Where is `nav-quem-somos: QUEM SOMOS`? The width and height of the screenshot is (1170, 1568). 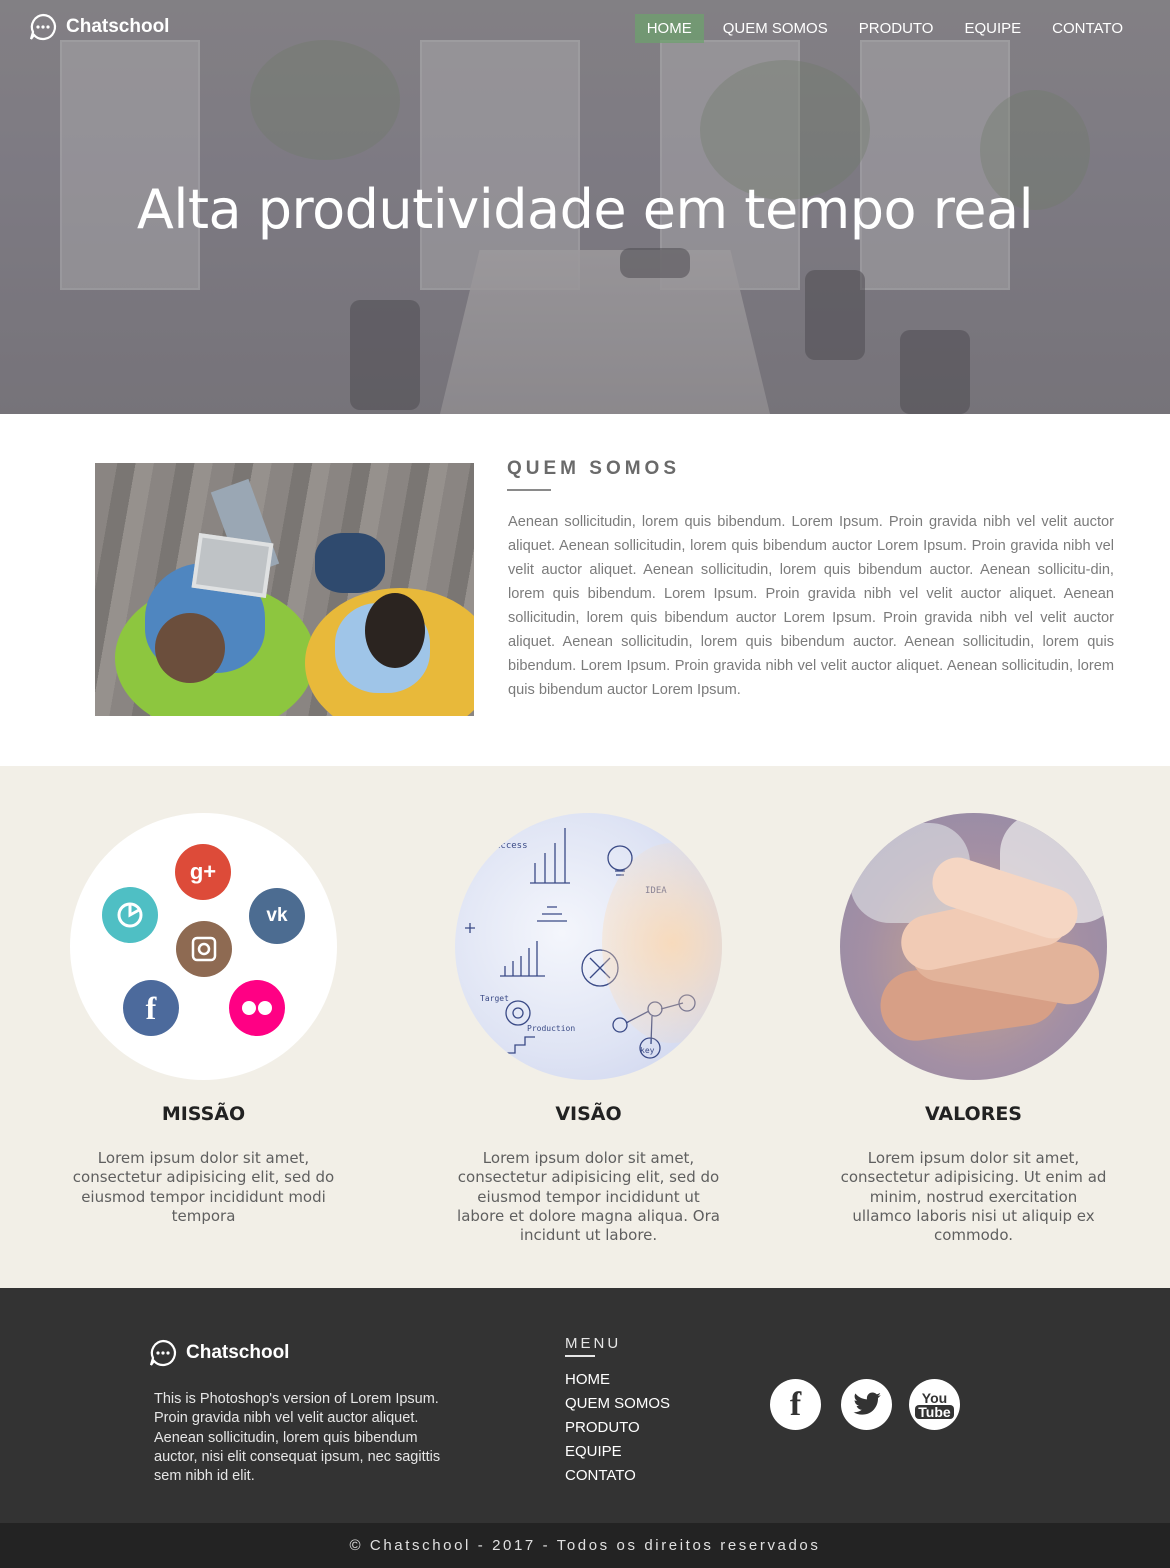 nav-quem-somos: QUEM SOMOS is located at coordinates (775, 28).